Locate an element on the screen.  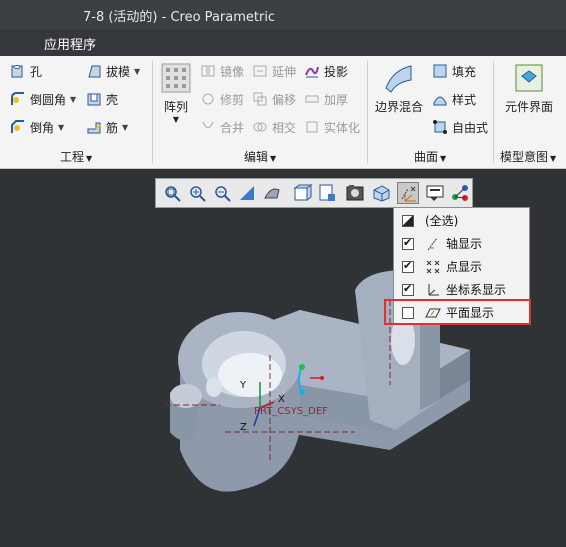
rib-label: 筋 is located at coordinates (112, 127).